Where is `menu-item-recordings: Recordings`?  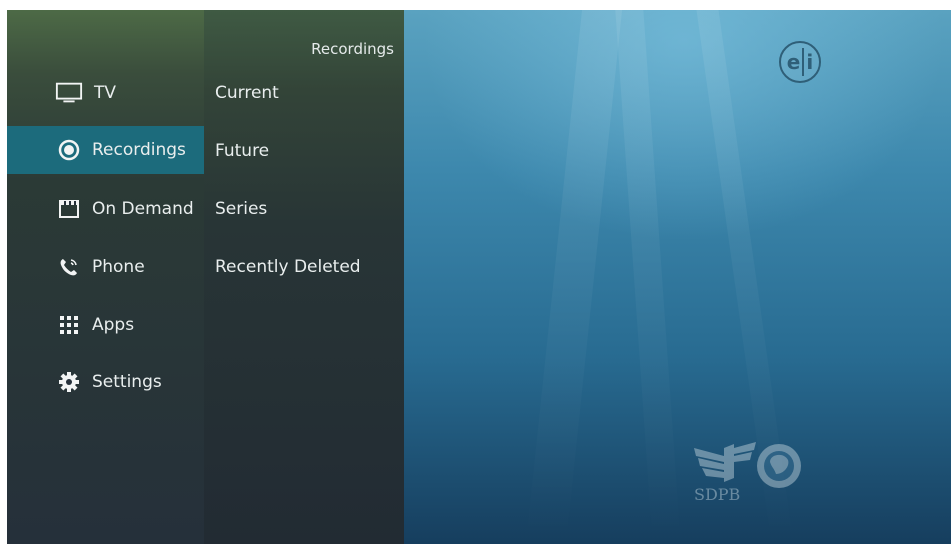 menu-item-recordings: Recordings is located at coordinates (105, 150).